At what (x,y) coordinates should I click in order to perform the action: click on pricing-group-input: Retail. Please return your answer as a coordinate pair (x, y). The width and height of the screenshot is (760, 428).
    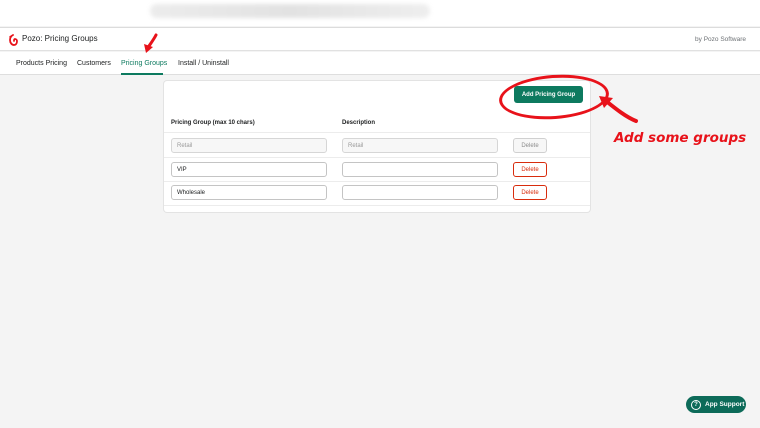
    Looking at the image, I should click on (249, 145).